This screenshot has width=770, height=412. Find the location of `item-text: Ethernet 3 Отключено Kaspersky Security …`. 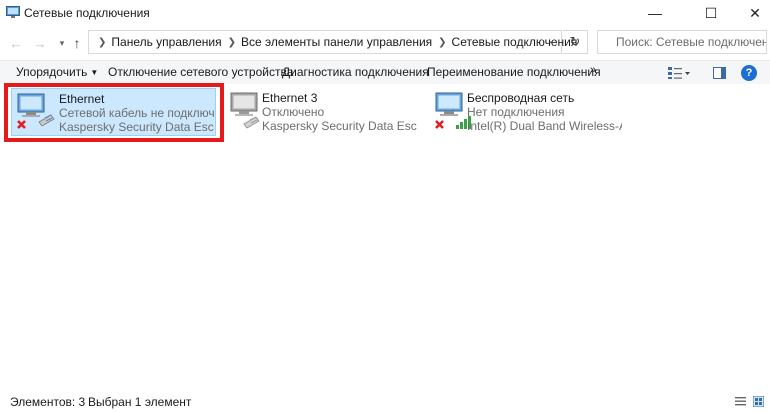

item-text: Ethernet 3 Отключено Kaspersky Security … is located at coordinates (339, 112).